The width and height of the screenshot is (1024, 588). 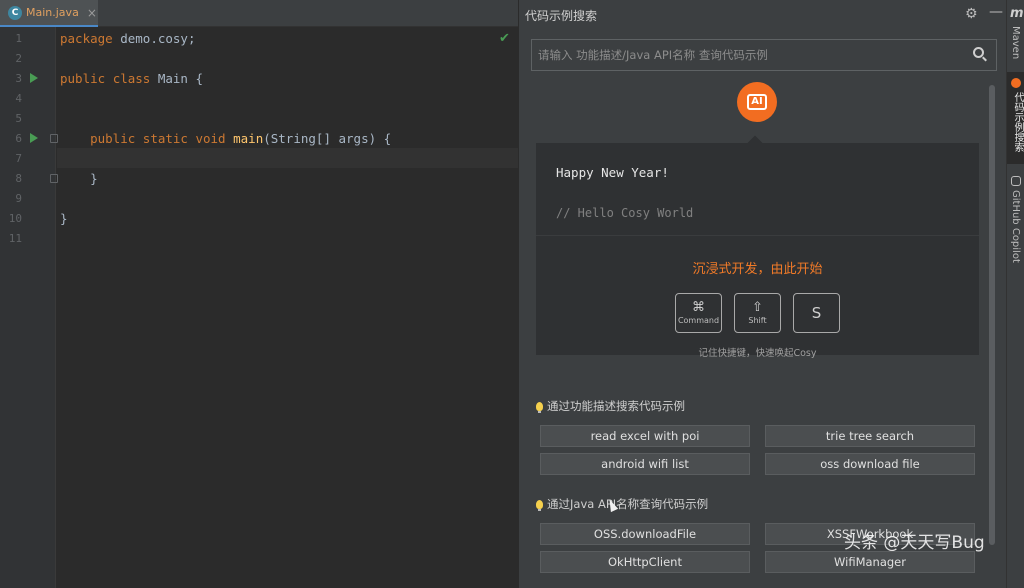 I want to click on shortcut-keys: ⌘ Command ⇧ Shift S, so click(x=757, y=313).